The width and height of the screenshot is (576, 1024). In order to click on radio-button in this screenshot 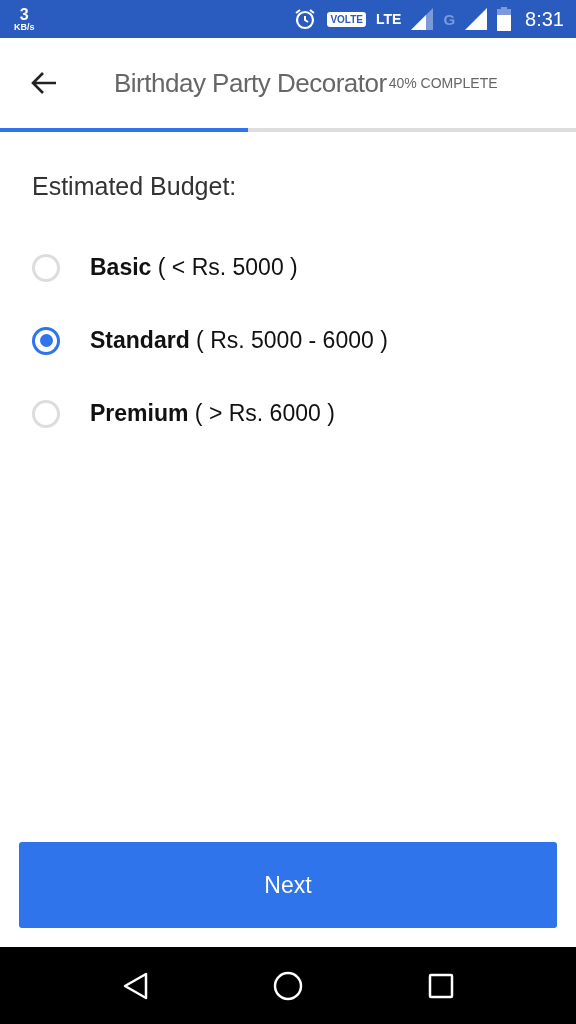, I will do `click(46, 340)`.